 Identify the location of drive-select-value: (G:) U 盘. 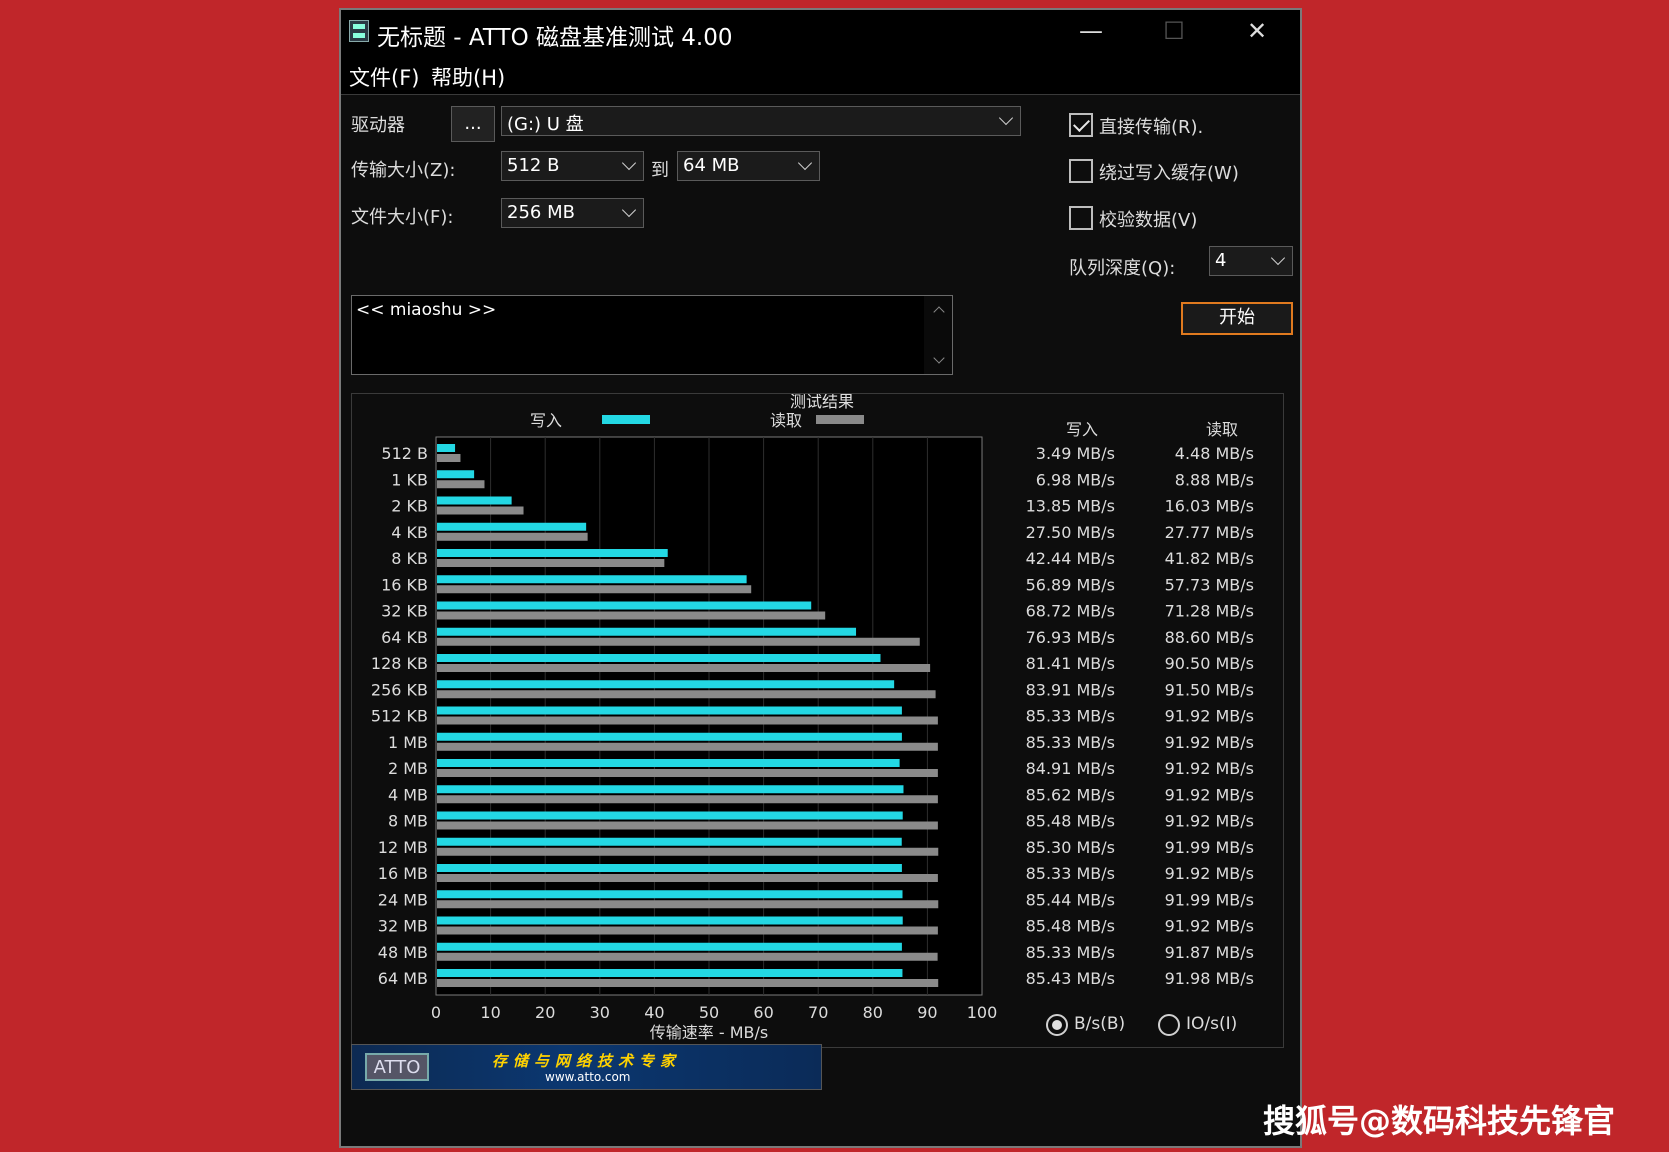
(545, 124).